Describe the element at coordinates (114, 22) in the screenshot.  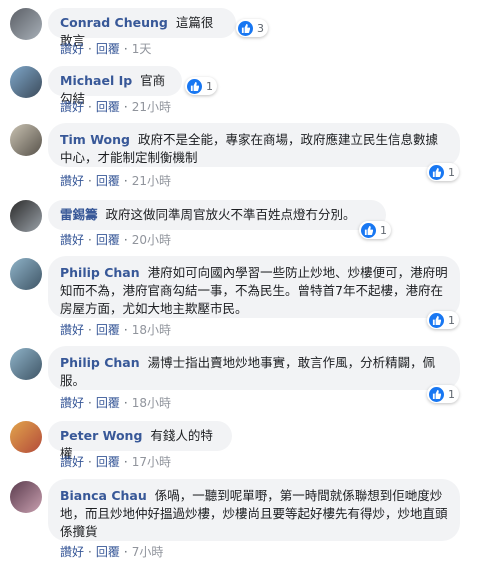
I see `comment-author: Conrad Cheung` at that location.